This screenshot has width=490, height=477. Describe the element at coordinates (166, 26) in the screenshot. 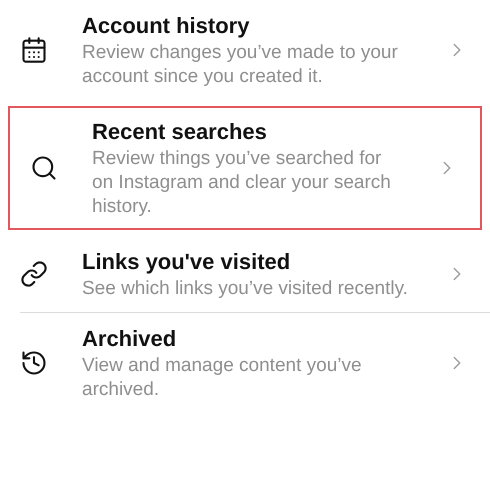

I see `row-title: Account history` at that location.